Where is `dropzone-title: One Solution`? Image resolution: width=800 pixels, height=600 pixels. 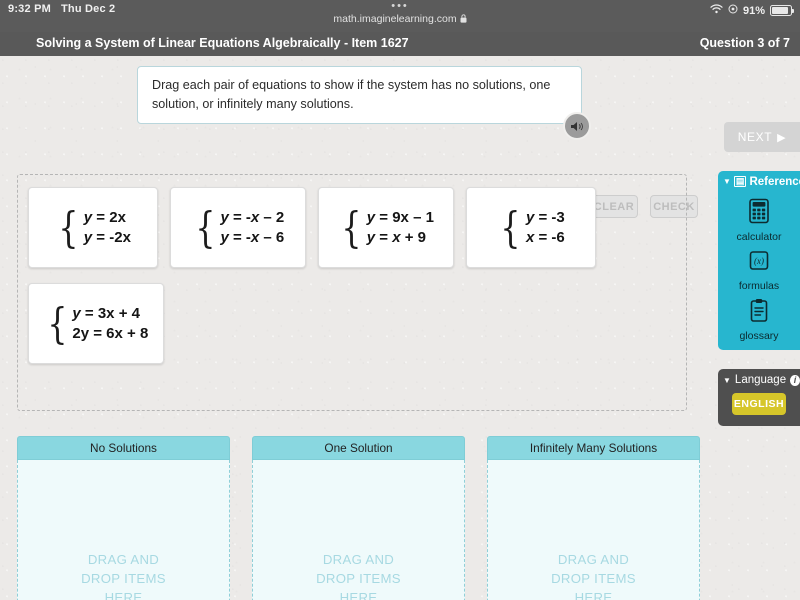
dropzone-title: One Solution is located at coordinates (358, 448).